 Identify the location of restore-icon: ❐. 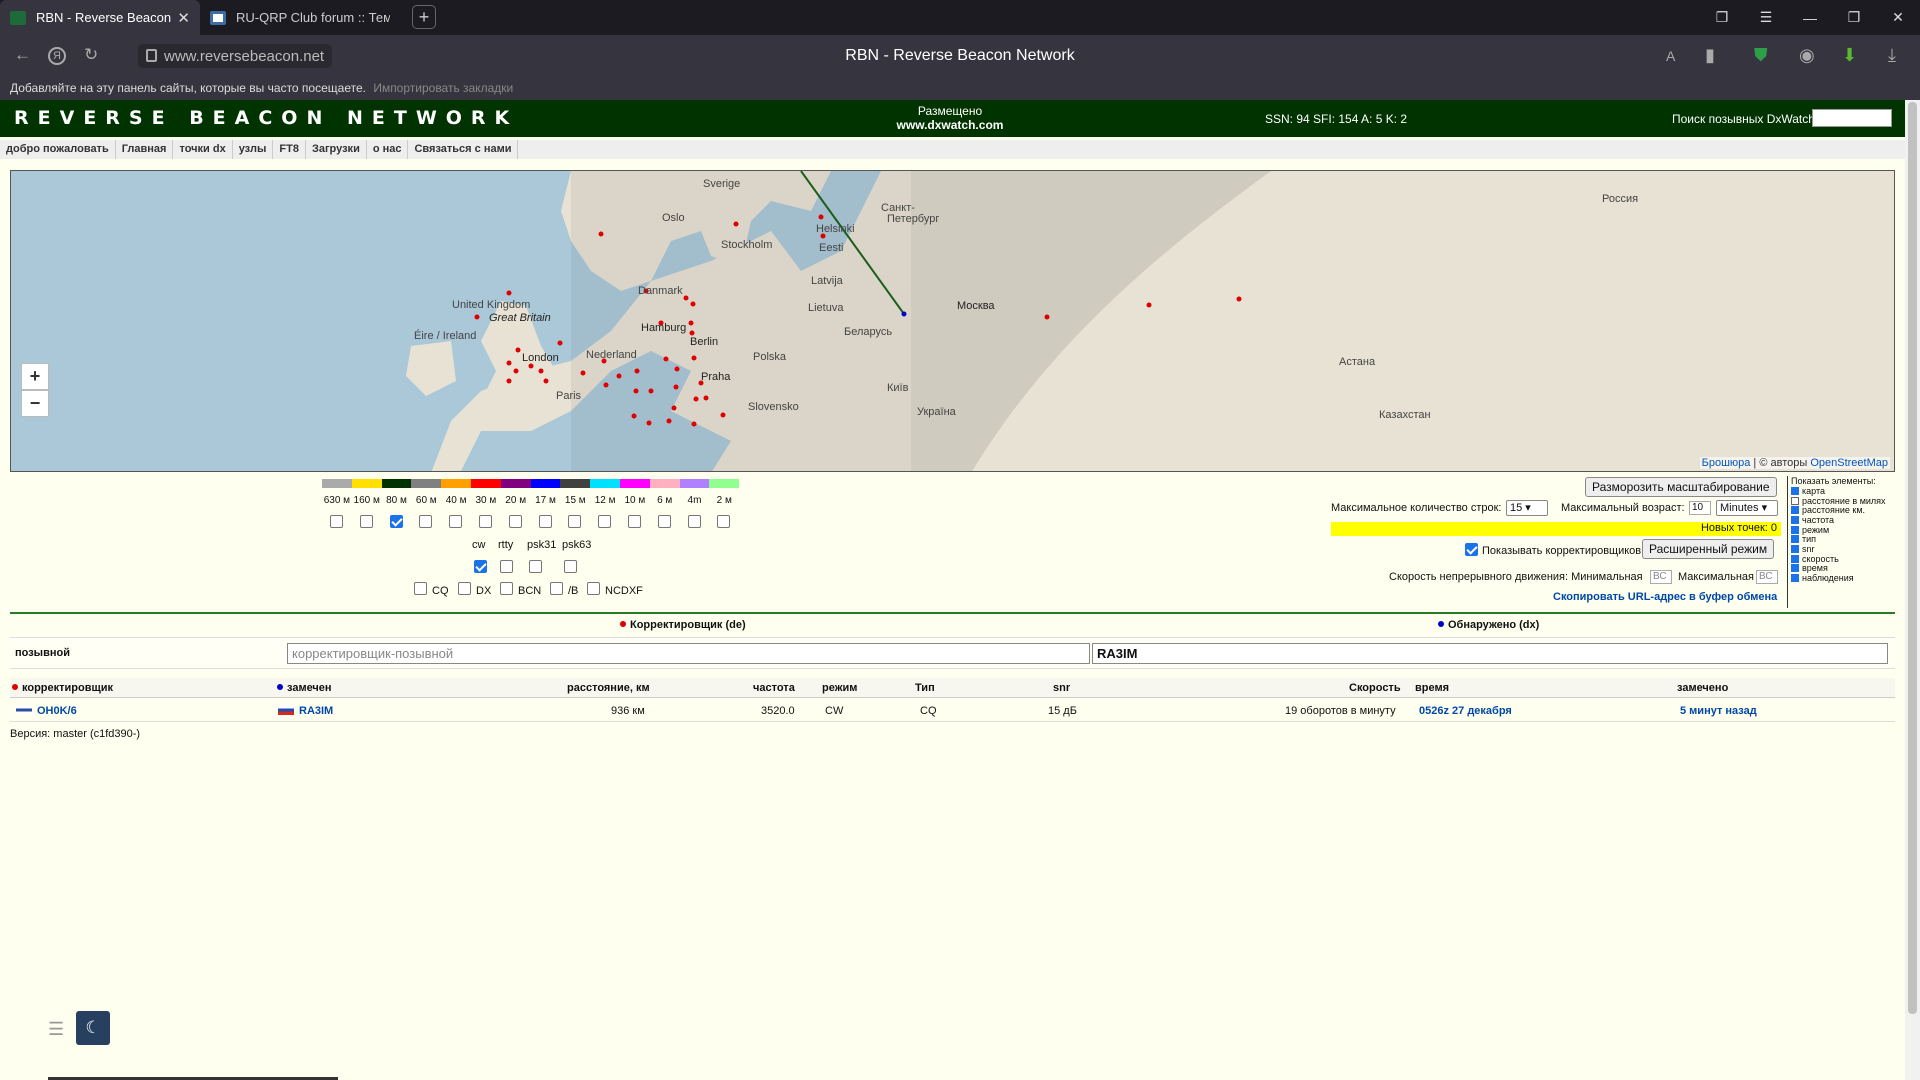
(1854, 17).